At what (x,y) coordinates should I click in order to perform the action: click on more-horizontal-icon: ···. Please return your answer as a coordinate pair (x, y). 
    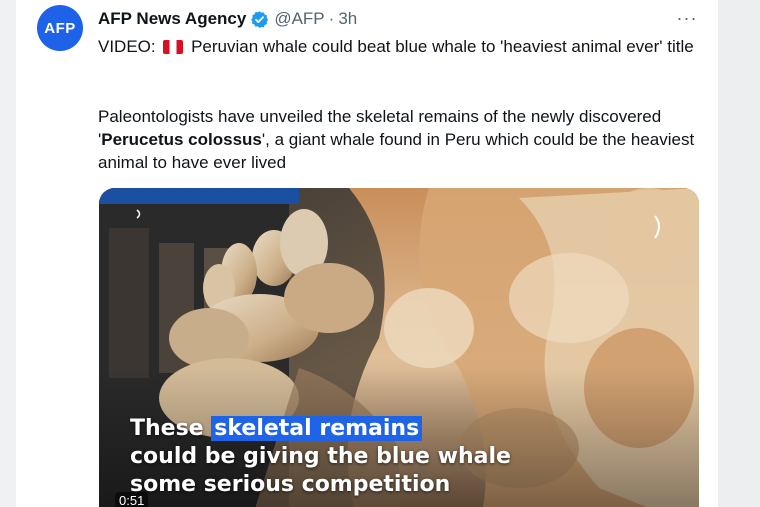
    Looking at the image, I should click on (687, 18).